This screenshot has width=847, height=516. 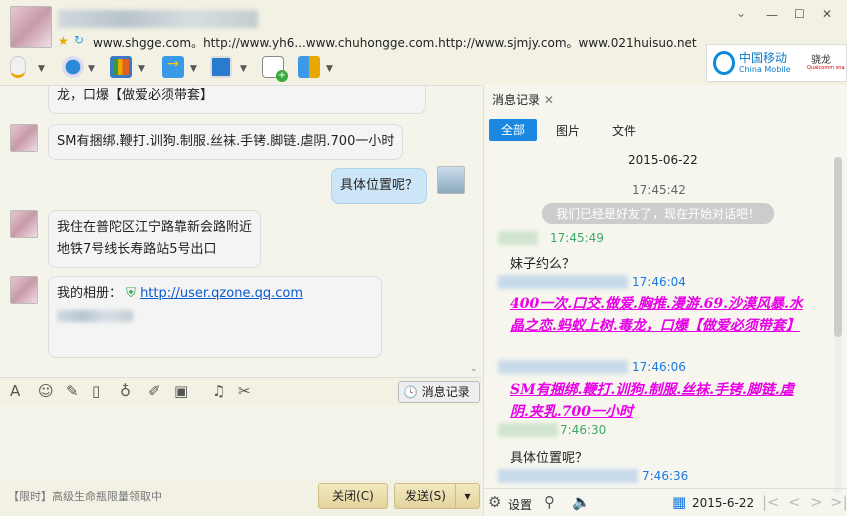 What do you see at coordinates (838, 325) in the screenshot?
I see `history-scrollbar` at bounding box center [838, 325].